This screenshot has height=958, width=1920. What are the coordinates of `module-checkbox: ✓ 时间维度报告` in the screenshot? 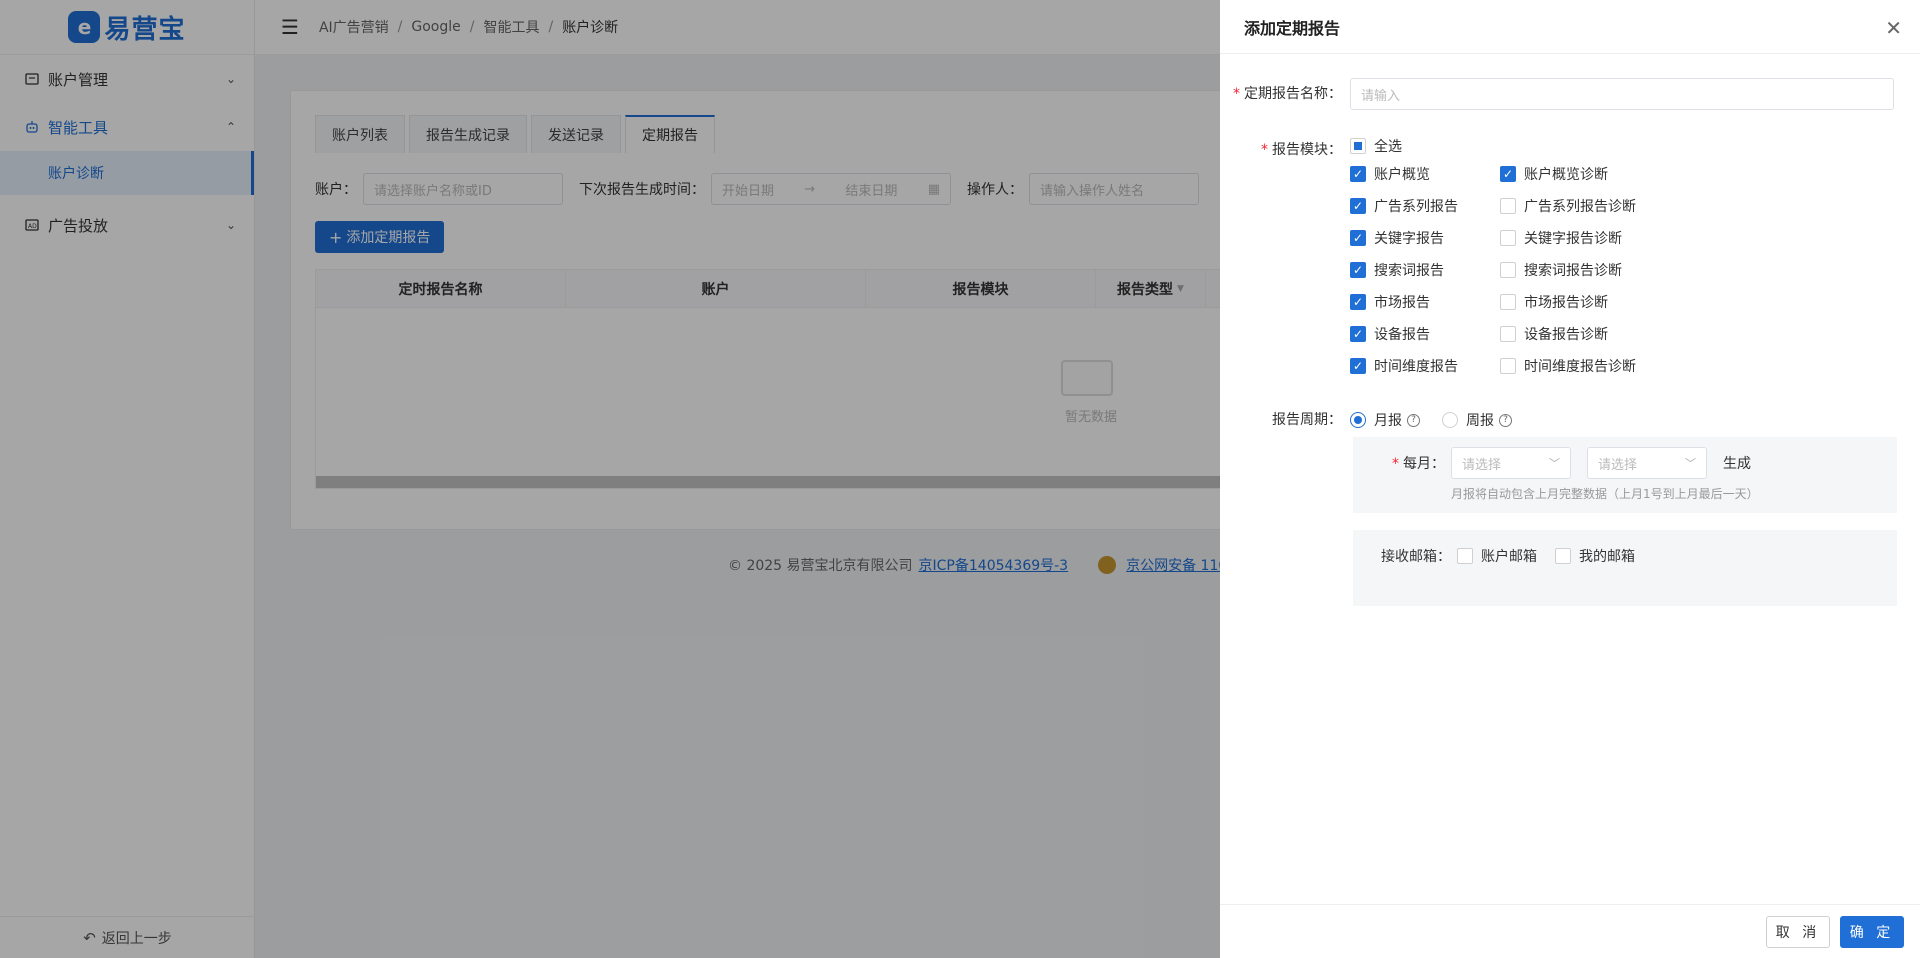 It's located at (1425, 366).